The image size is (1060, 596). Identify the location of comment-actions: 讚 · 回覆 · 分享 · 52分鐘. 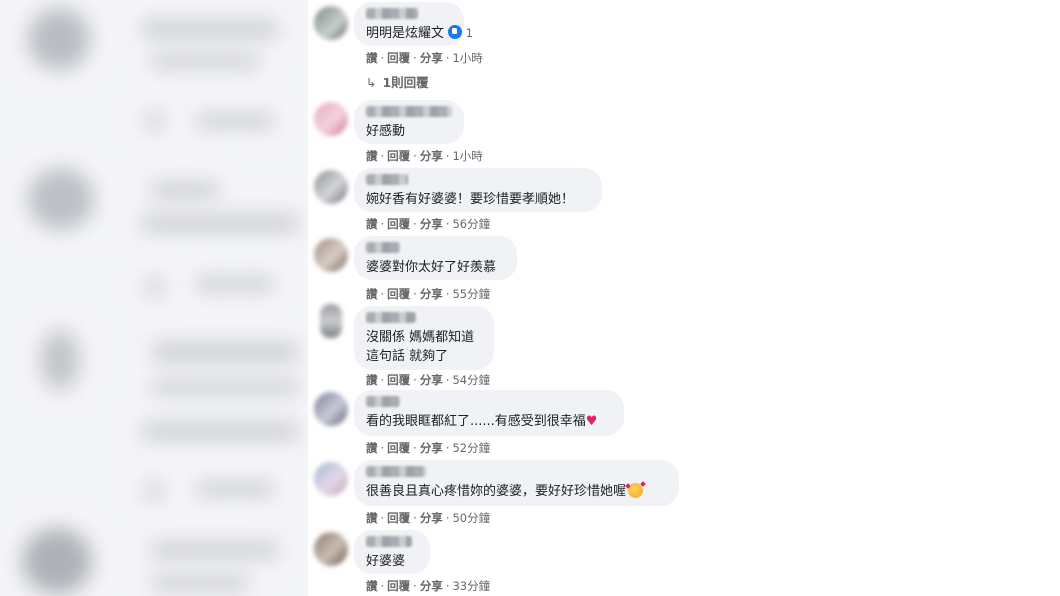
(428, 448).